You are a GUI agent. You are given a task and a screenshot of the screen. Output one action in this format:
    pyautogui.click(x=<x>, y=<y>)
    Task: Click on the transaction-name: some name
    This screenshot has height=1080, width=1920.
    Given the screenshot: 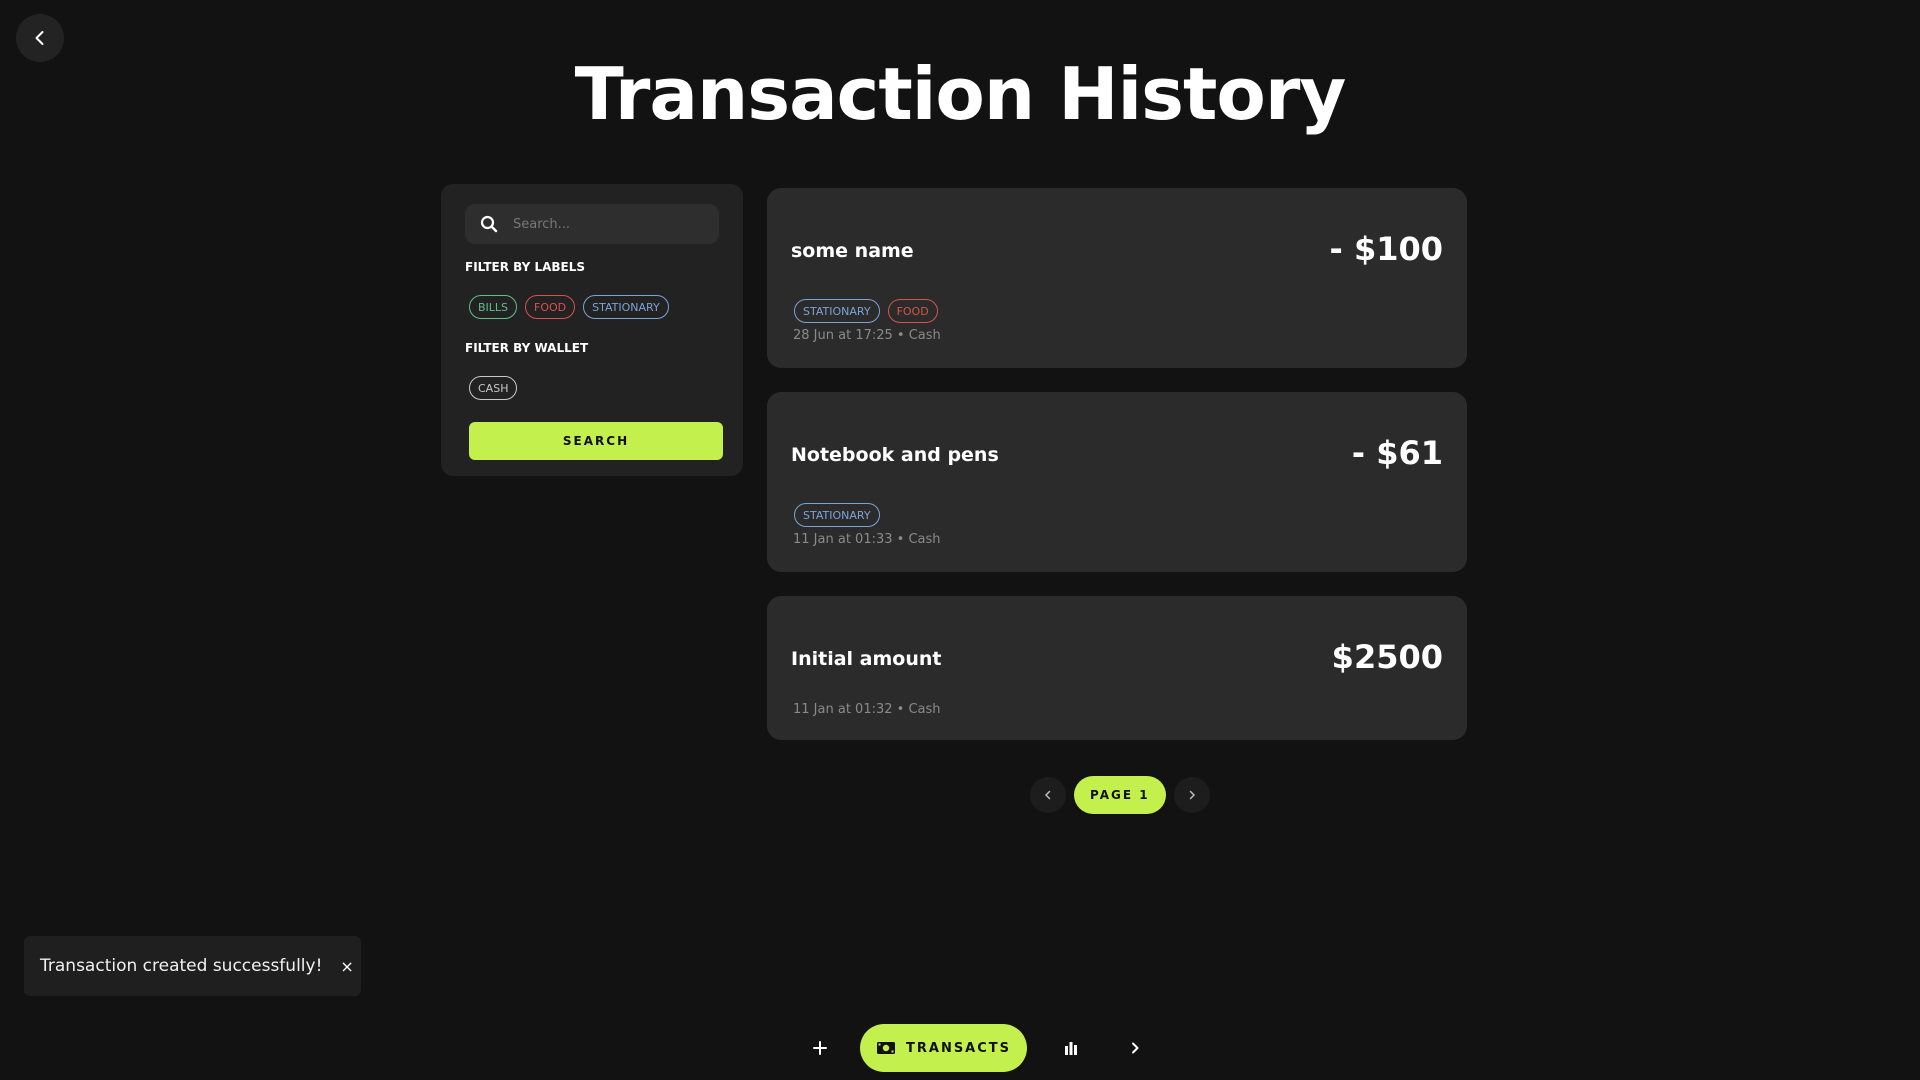 What is the action you would take?
    pyautogui.click(x=852, y=251)
    